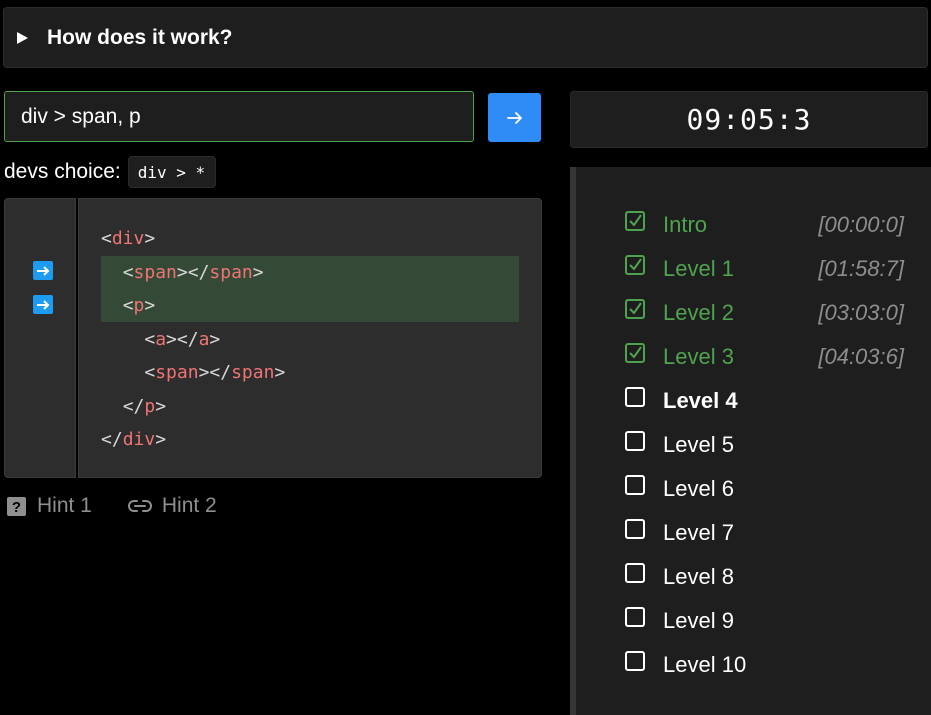 This screenshot has width=931, height=715. I want to click on question-icon: ?, so click(16, 506).